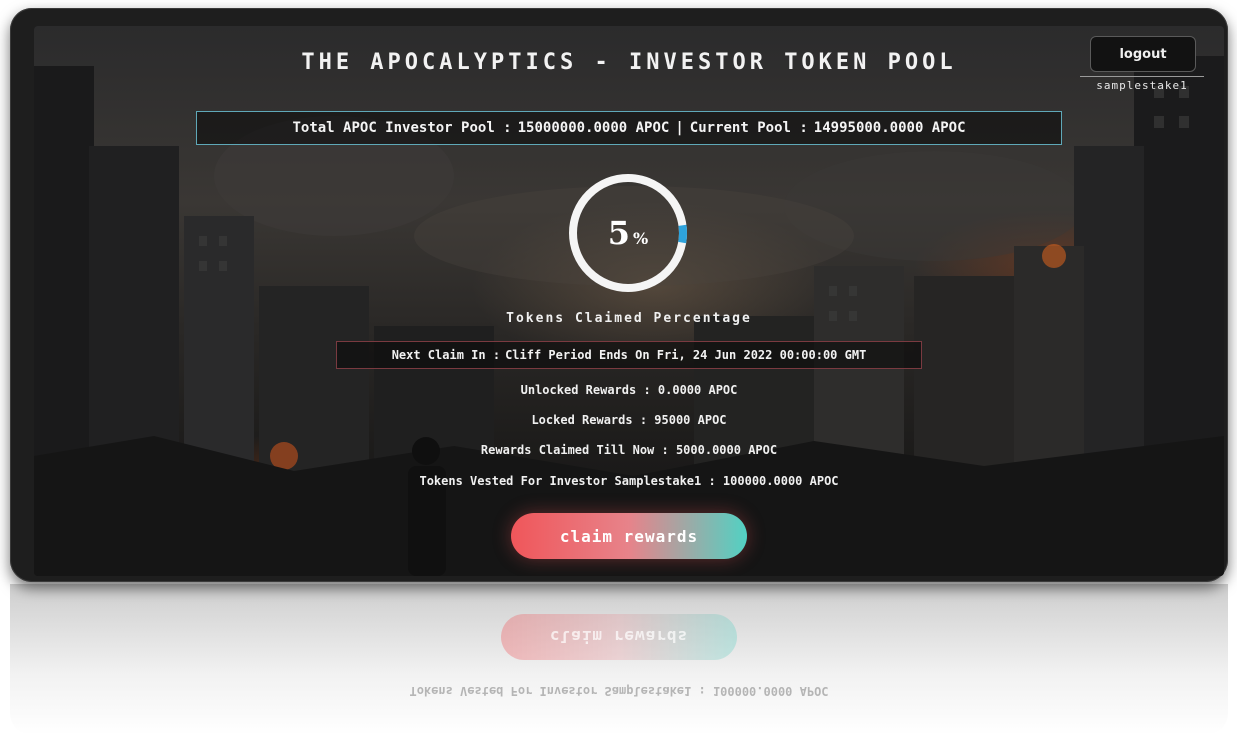 The width and height of the screenshot is (1237, 735). I want to click on next-claim-label: Next Claim In :, so click(446, 355).